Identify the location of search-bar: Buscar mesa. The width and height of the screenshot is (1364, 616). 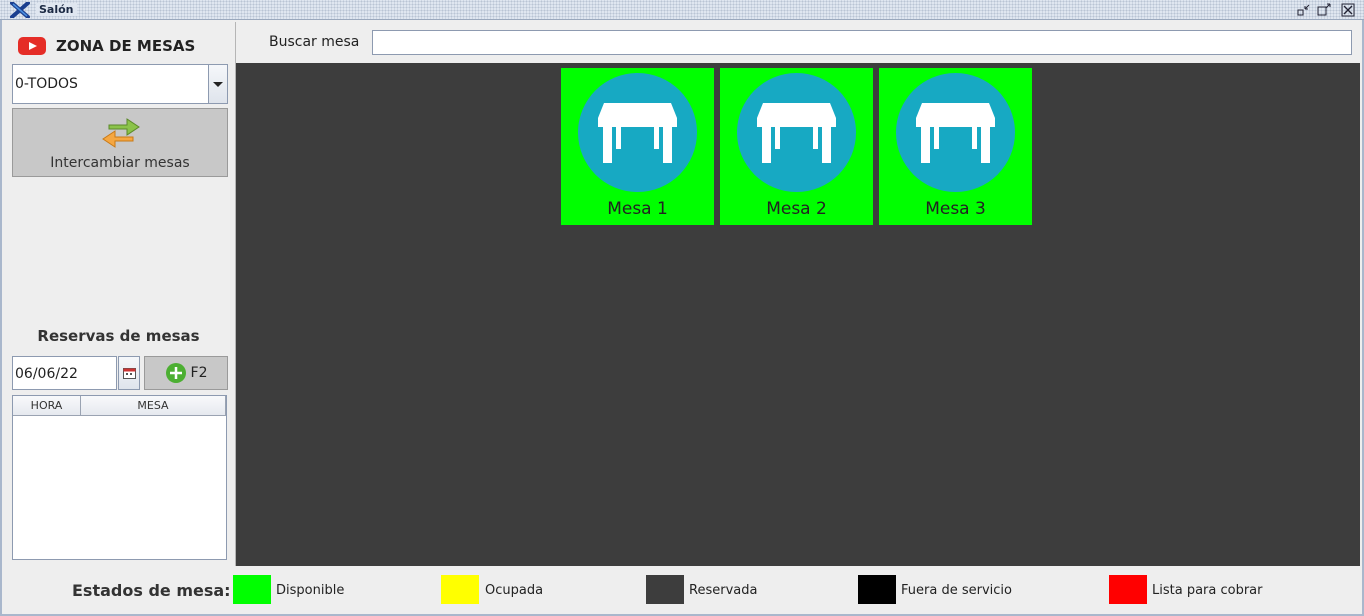
(797, 42).